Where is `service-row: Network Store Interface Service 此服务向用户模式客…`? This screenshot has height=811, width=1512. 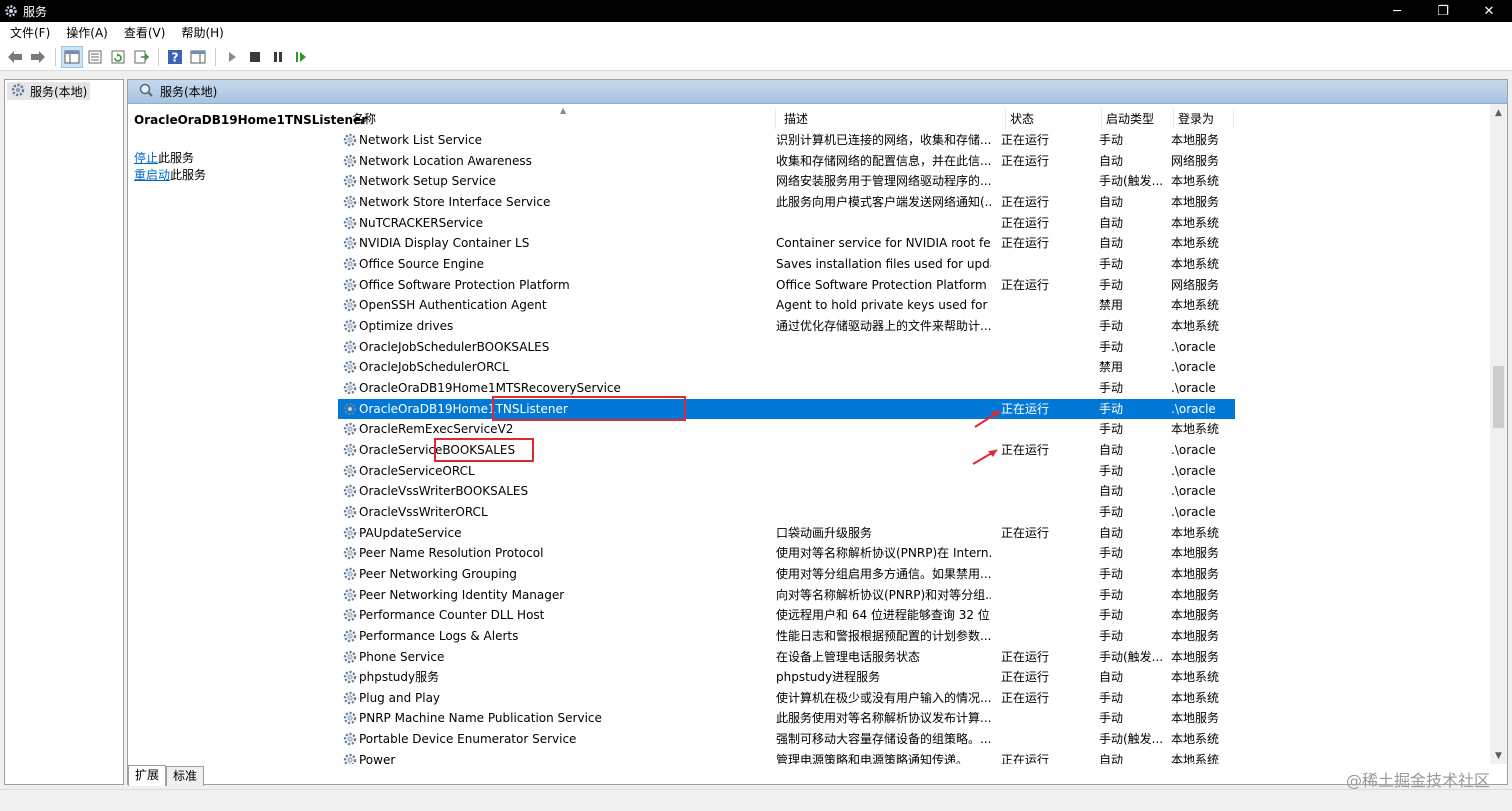
service-row: Network Store Interface Service 此服务向用户模式客… is located at coordinates (786, 202).